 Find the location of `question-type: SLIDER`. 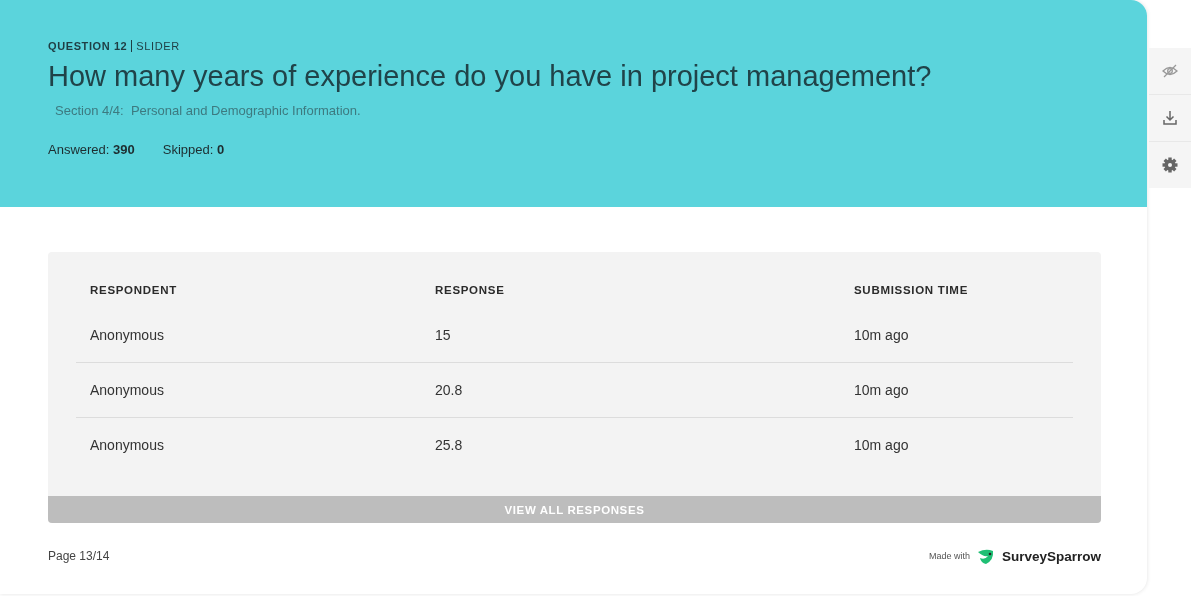

question-type: SLIDER is located at coordinates (158, 46).